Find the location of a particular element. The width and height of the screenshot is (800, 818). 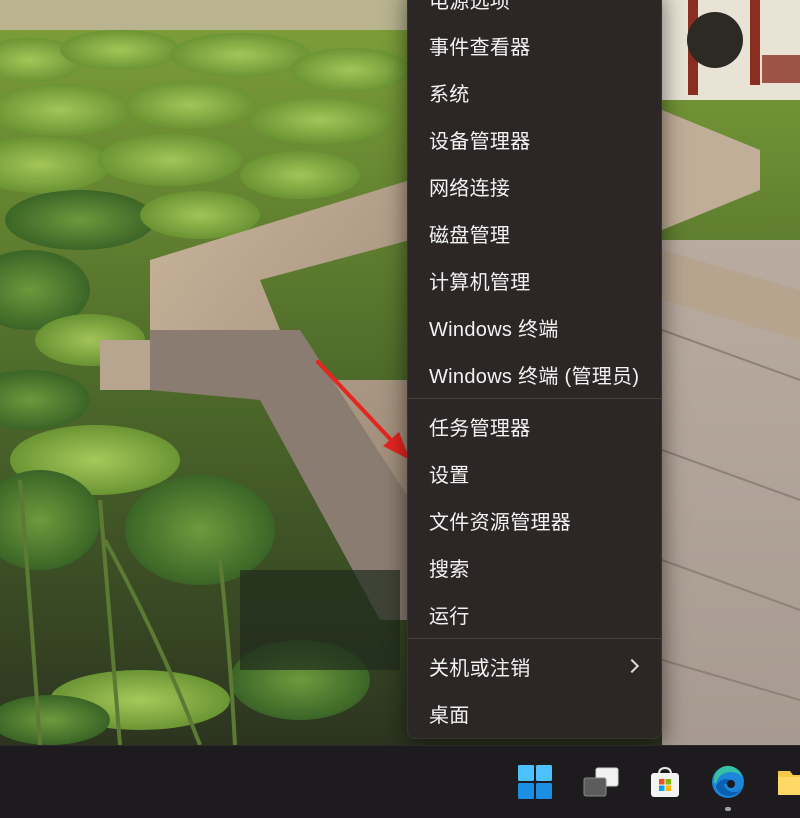

menu-item-shutdown-signout: 关机或注销 is located at coordinates (534, 666).